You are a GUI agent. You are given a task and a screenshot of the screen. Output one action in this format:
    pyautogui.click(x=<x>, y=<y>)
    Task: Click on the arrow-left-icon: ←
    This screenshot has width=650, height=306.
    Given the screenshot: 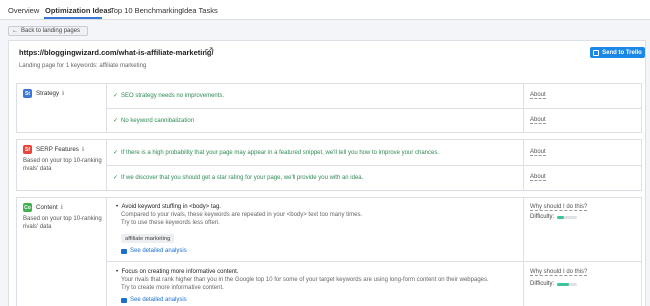 What is the action you would take?
    pyautogui.click(x=15, y=31)
    